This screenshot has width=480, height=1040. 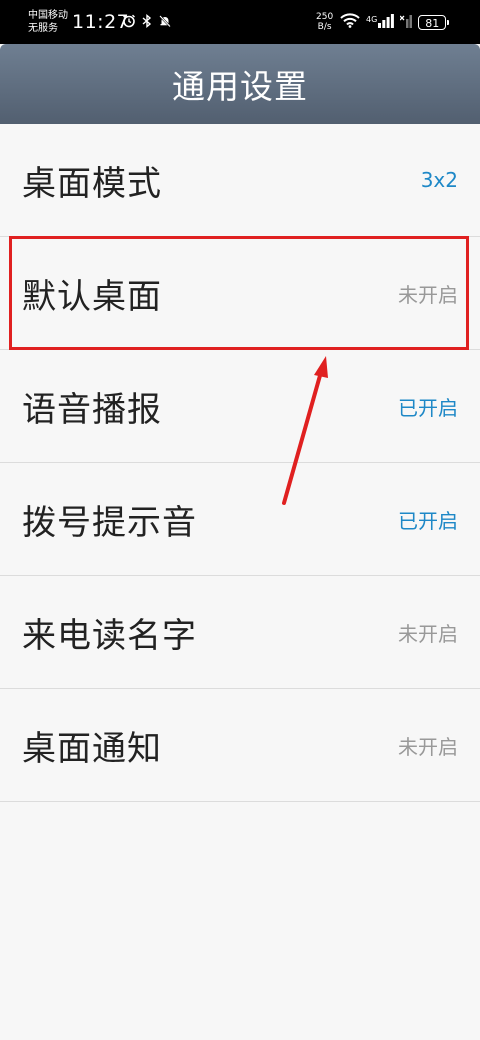 I want to click on setting-label: 桌面模式, so click(x=92, y=183).